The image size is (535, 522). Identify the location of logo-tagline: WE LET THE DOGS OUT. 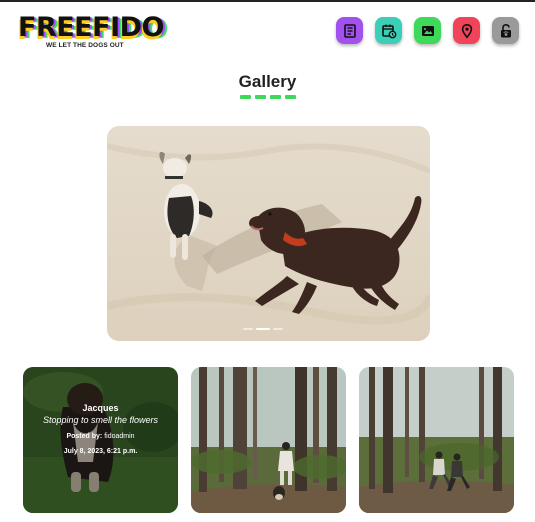
(85, 45).